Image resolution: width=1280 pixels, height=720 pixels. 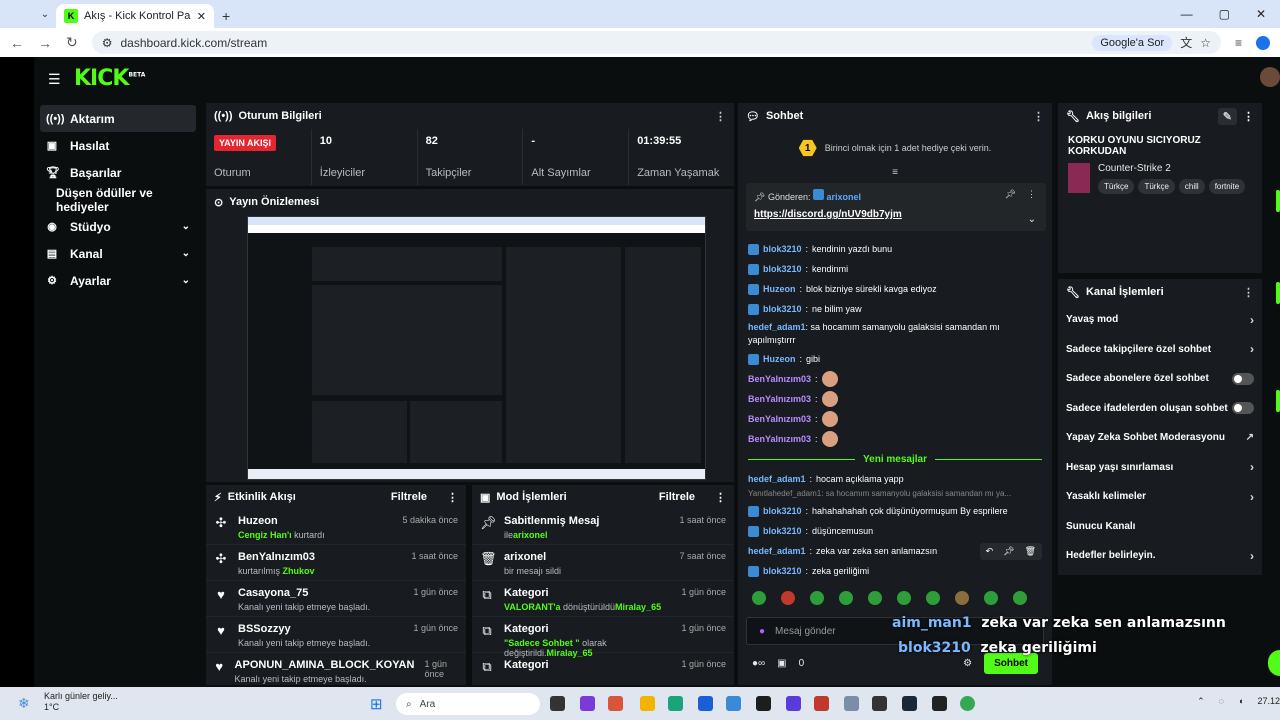 What do you see at coordinates (895, 359) in the screenshot?
I see `chat-message: Huzeon: gibi` at bounding box center [895, 359].